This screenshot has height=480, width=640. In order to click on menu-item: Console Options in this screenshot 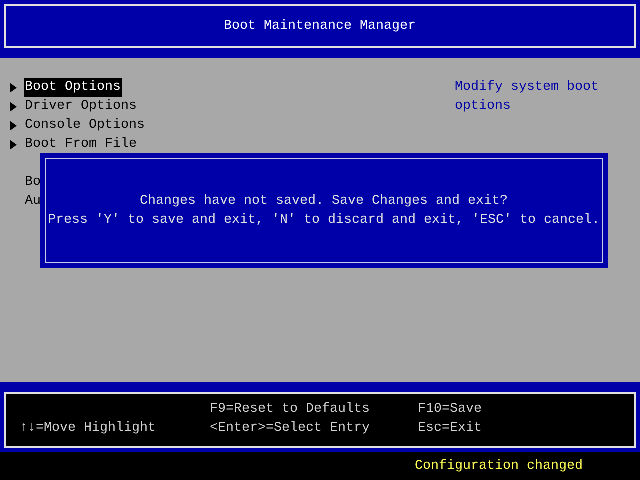, I will do `click(85, 125)`.